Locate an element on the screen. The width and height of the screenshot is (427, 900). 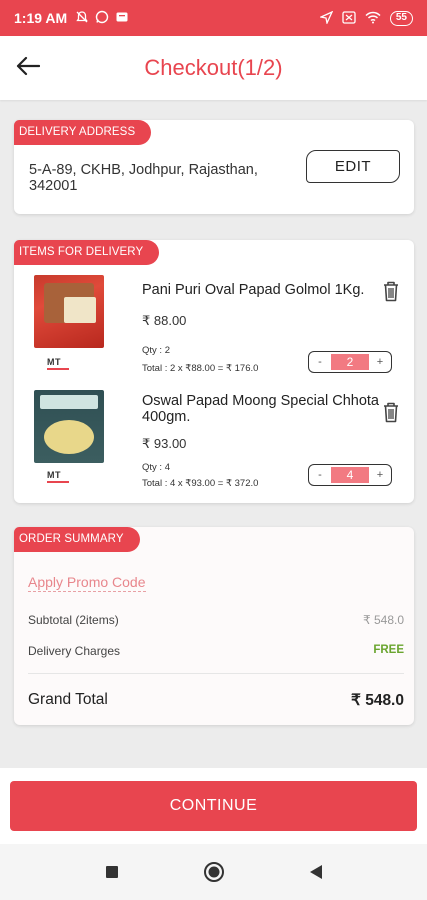
quantity-value: 2 is located at coordinates (350, 362).